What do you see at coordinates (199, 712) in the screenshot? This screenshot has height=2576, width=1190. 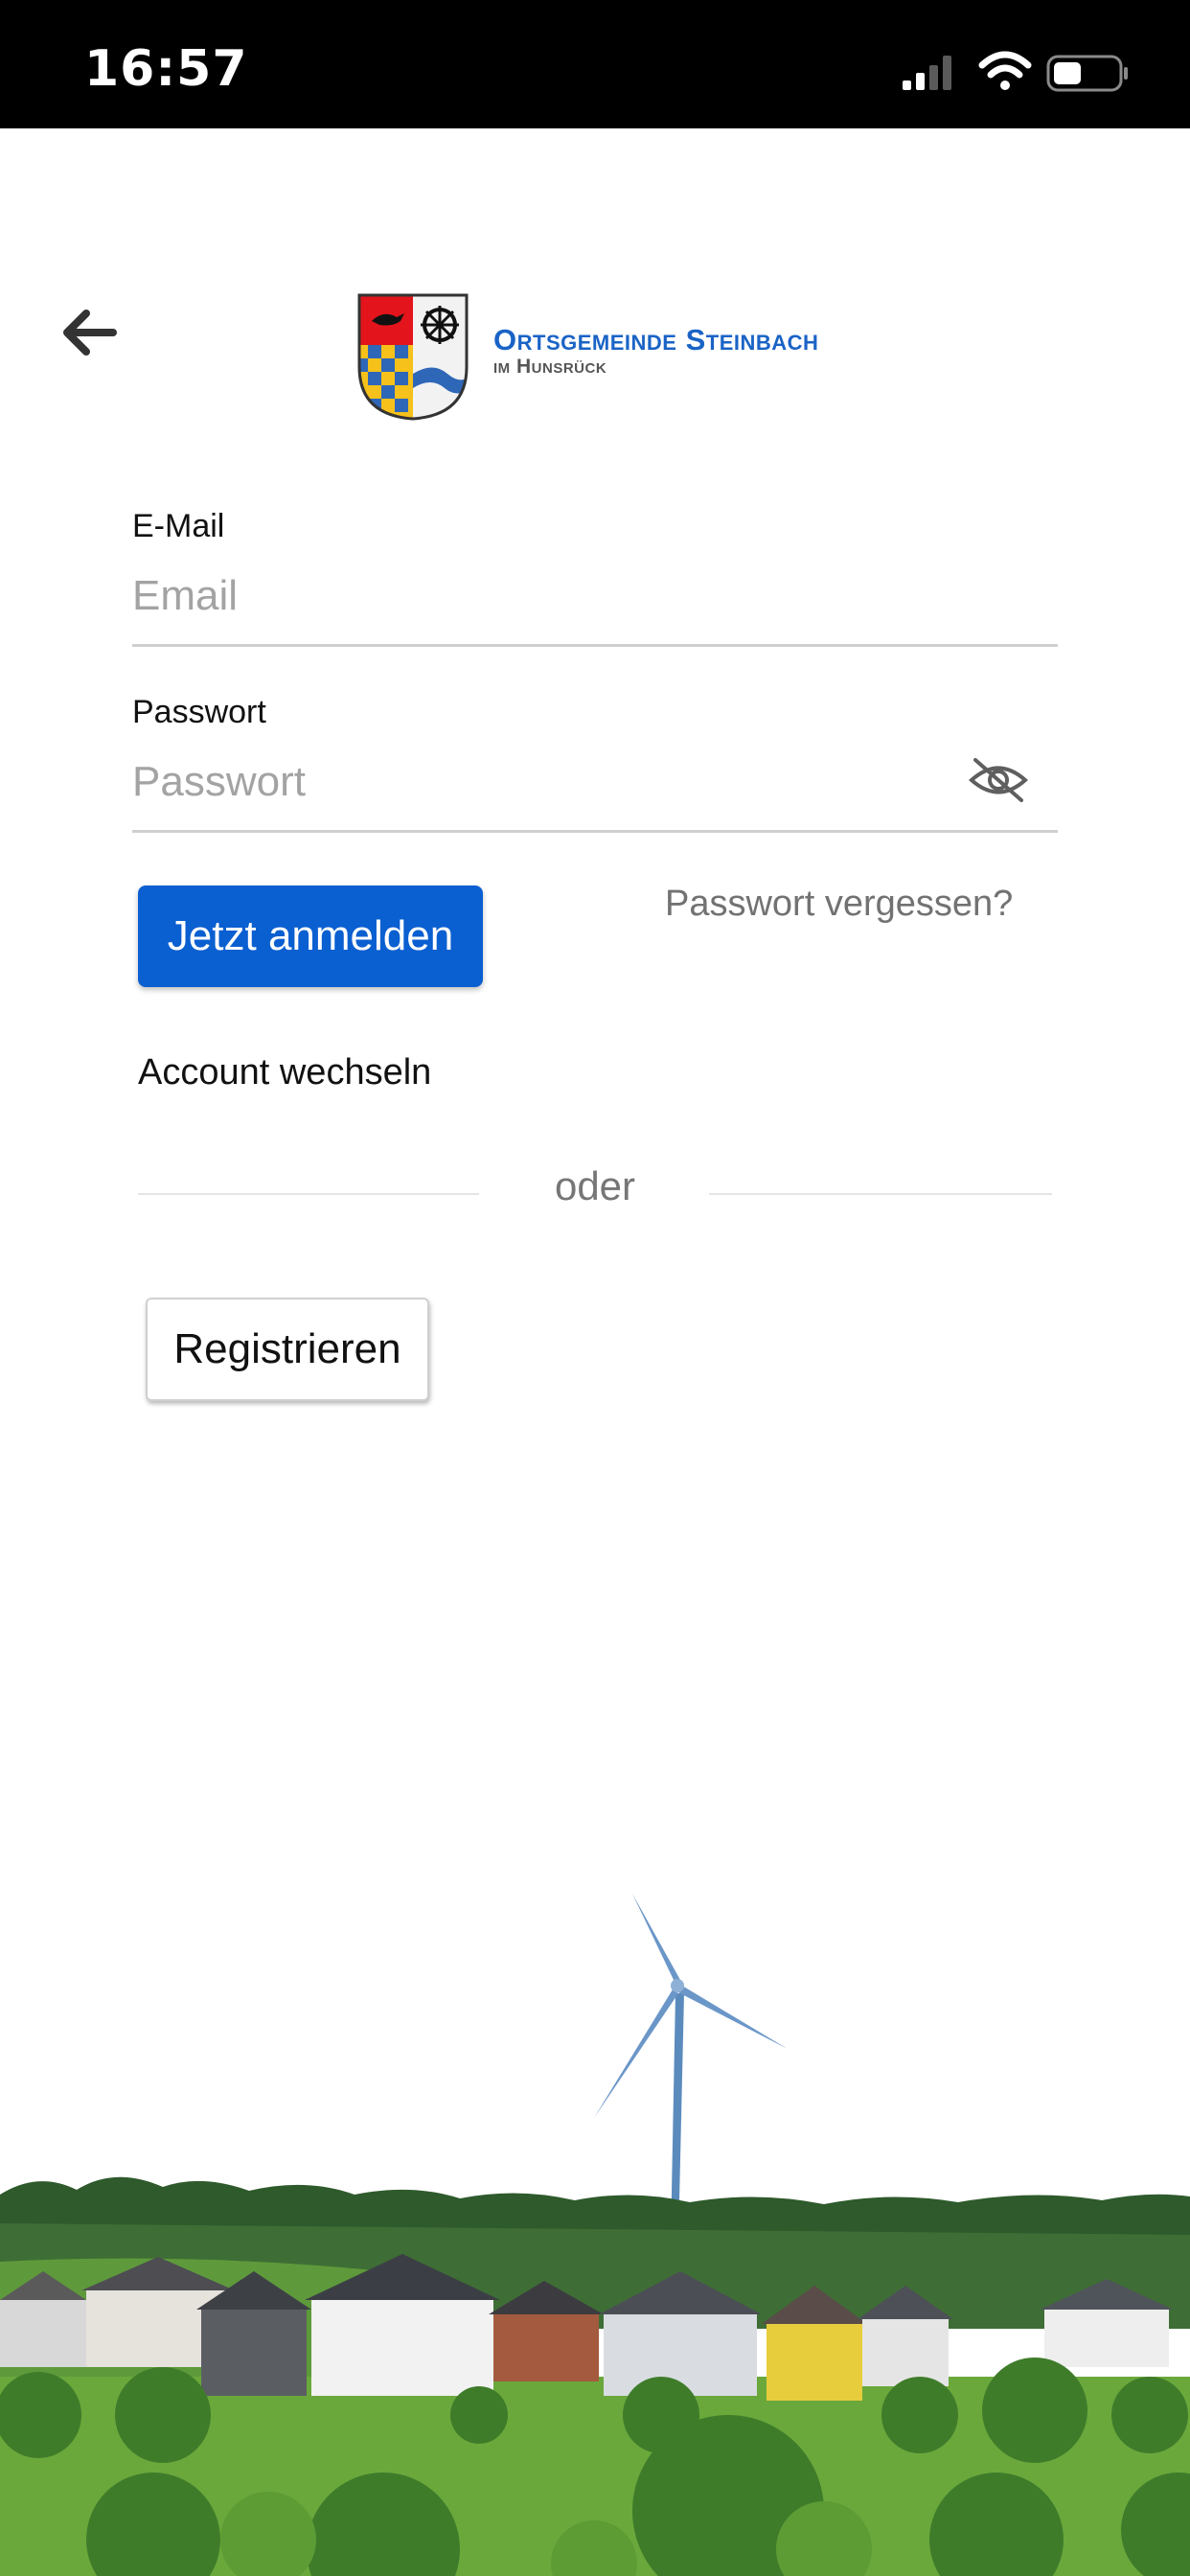 I see `password-label: Passwort` at bounding box center [199, 712].